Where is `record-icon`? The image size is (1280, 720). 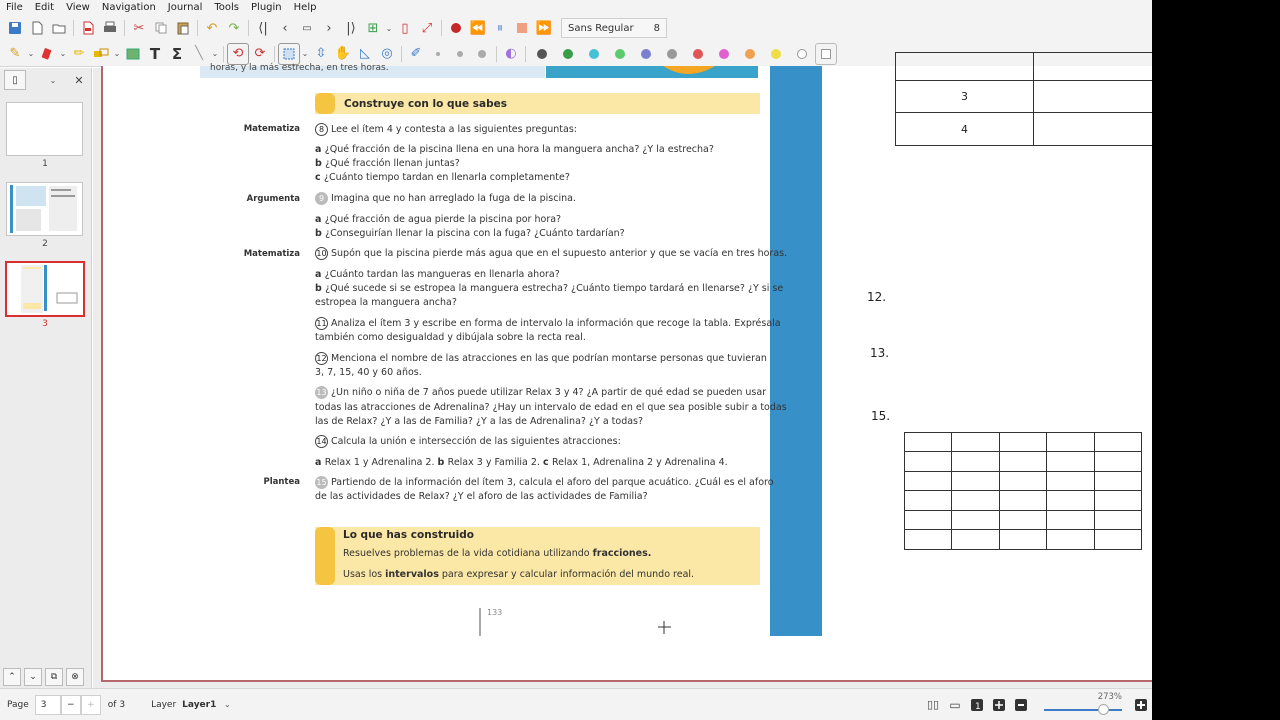 record-icon is located at coordinates (456, 28).